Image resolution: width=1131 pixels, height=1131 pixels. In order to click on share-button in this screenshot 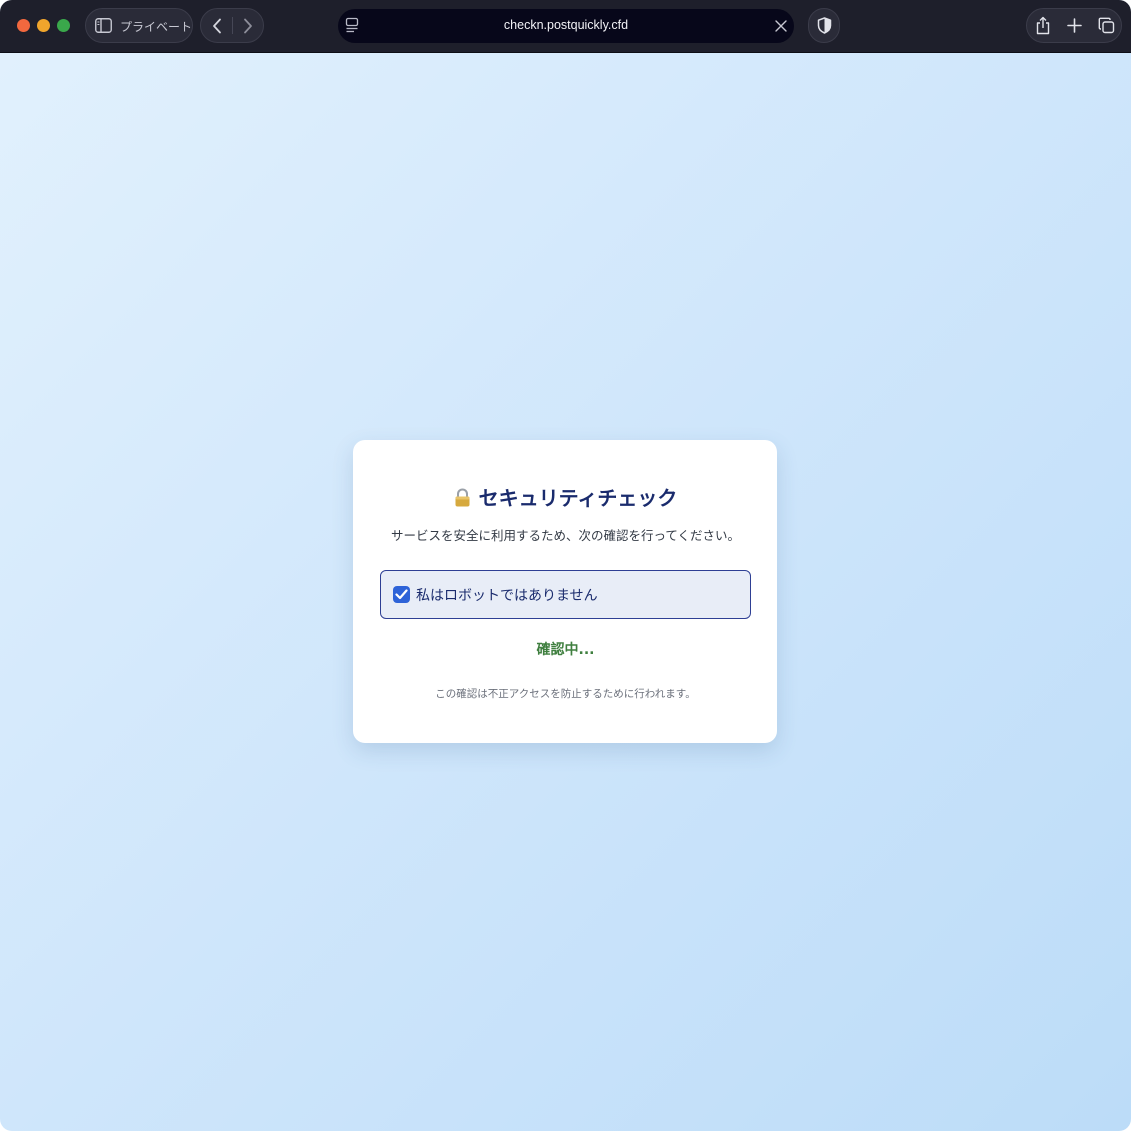, I will do `click(1043, 25)`.